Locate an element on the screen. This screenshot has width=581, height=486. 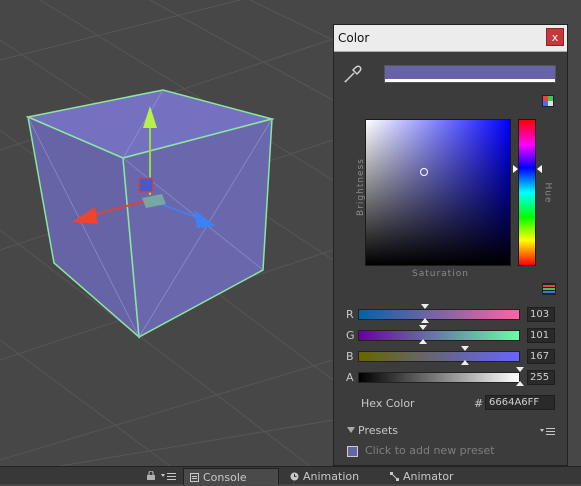
presets-foldout-icon is located at coordinates (351, 430).